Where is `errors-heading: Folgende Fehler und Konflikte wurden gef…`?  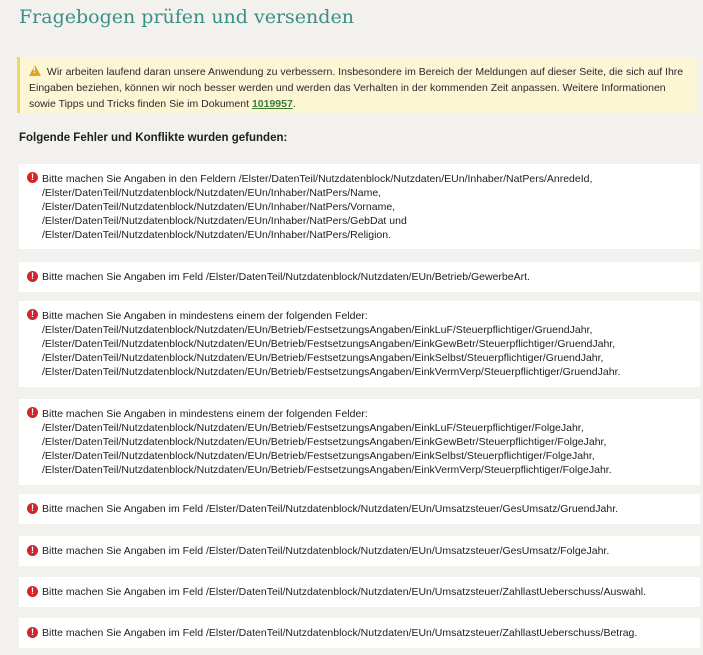 errors-heading: Folgende Fehler und Konflikte wurden gef… is located at coordinates (153, 138).